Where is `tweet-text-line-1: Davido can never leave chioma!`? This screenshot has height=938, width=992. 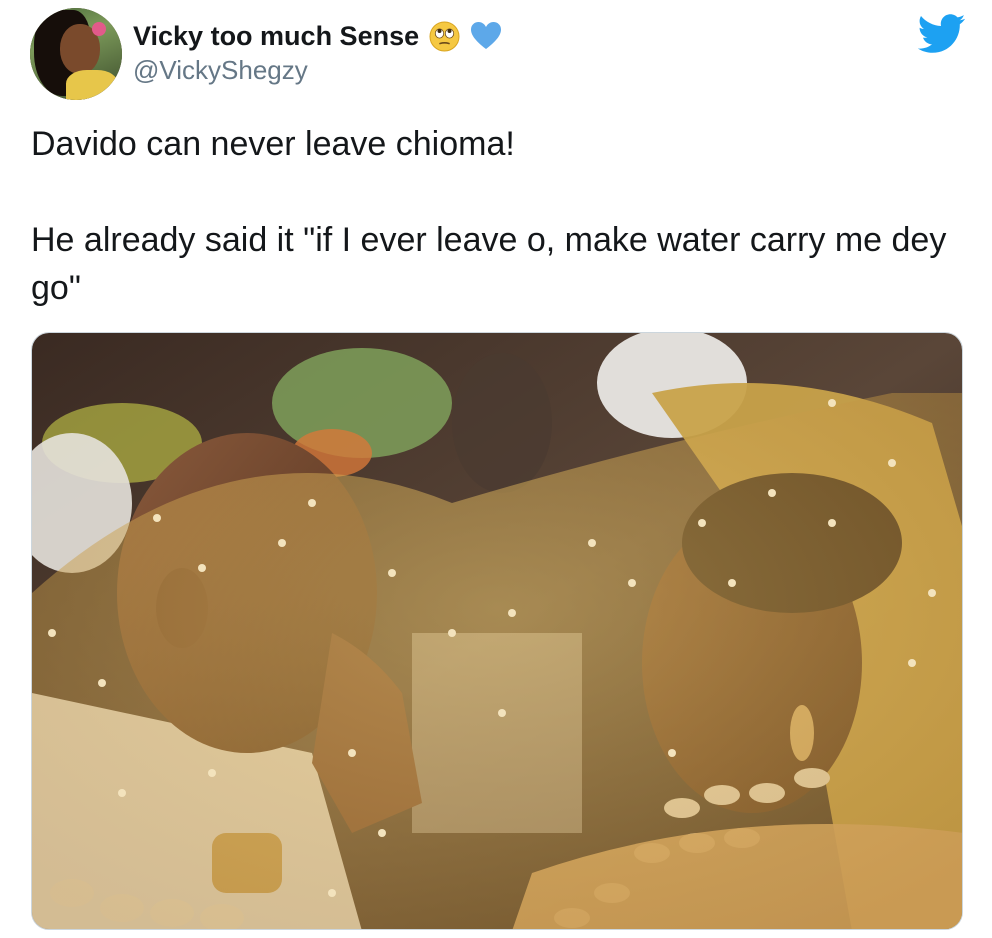 tweet-text-line-1: Davido can never leave chioma! is located at coordinates (273, 144).